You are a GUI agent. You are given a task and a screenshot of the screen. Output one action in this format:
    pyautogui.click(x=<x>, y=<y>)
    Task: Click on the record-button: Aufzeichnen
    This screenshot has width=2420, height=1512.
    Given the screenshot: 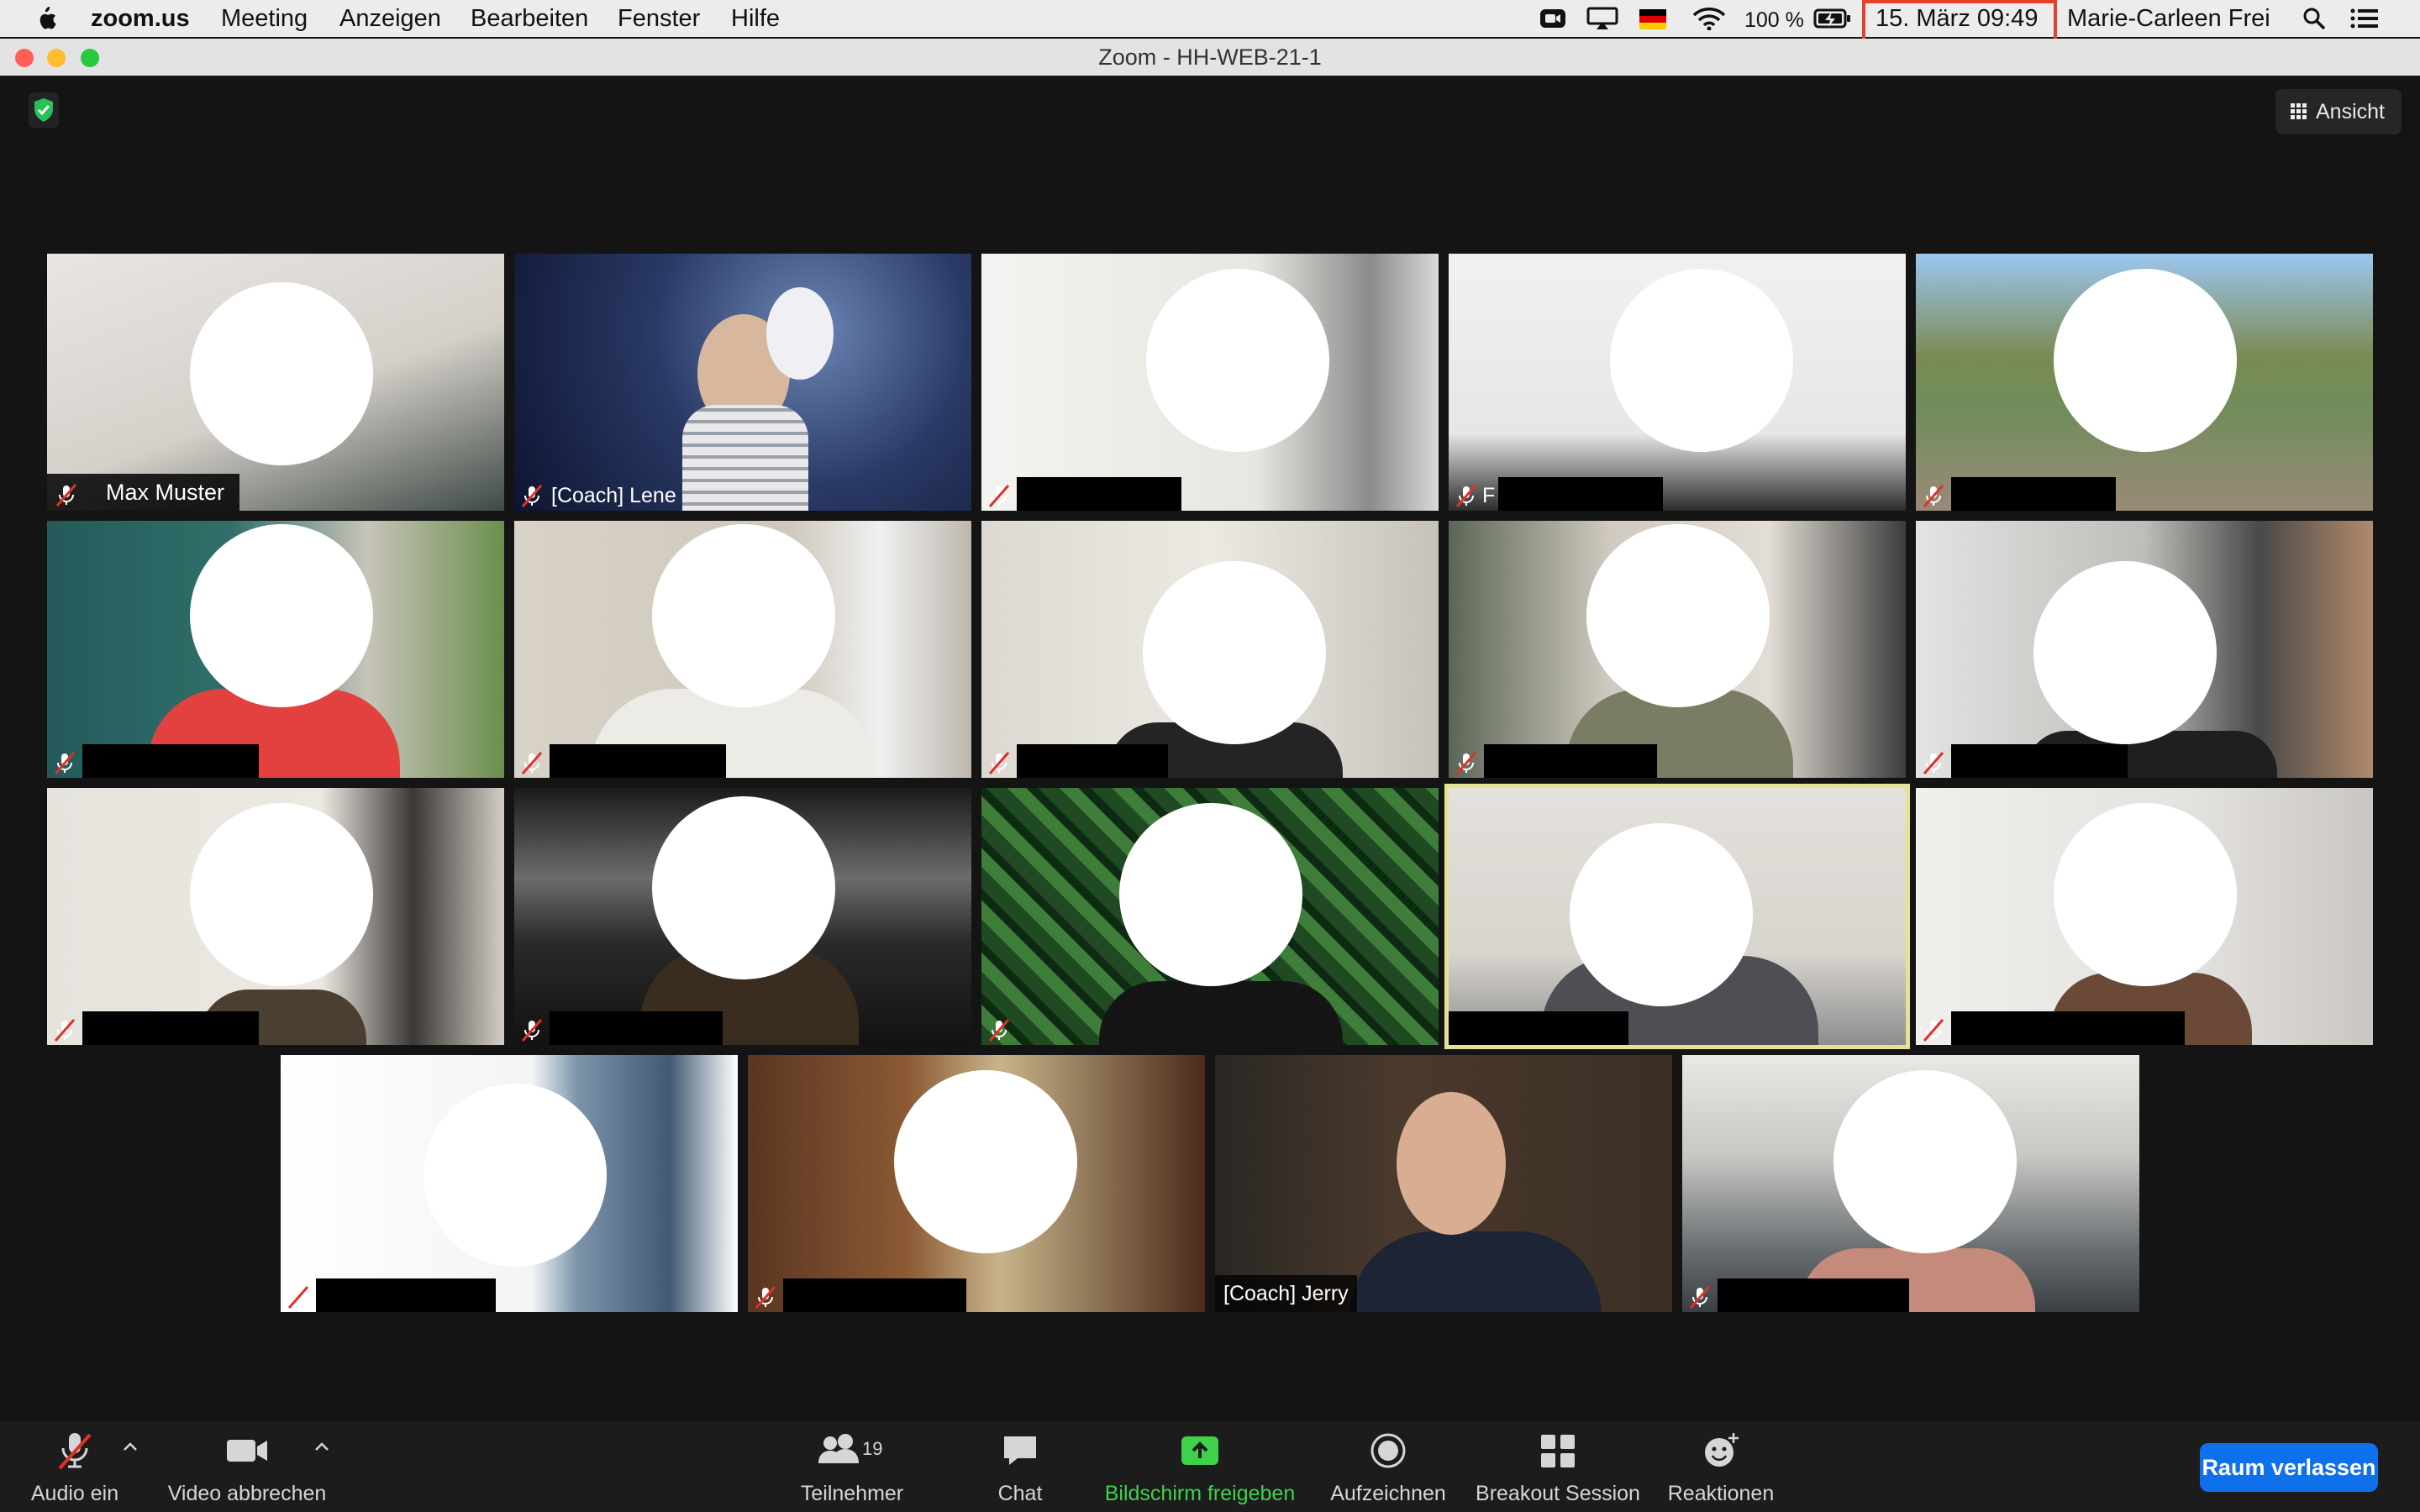 What is the action you would take?
    pyautogui.click(x=1388, y=1468)
    